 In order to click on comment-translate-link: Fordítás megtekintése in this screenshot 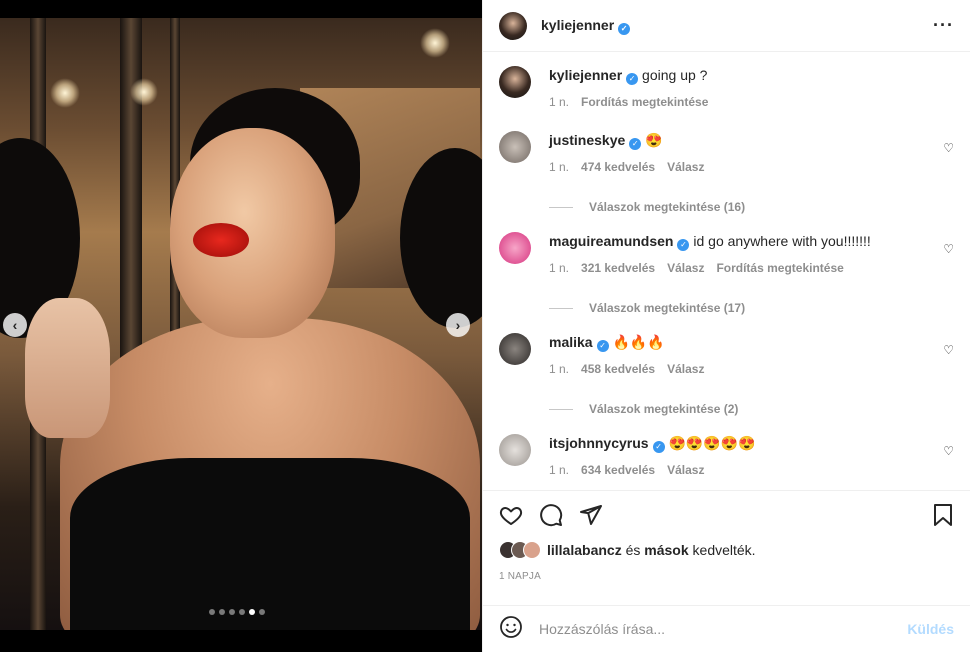, I will do `click(779, 268)`.